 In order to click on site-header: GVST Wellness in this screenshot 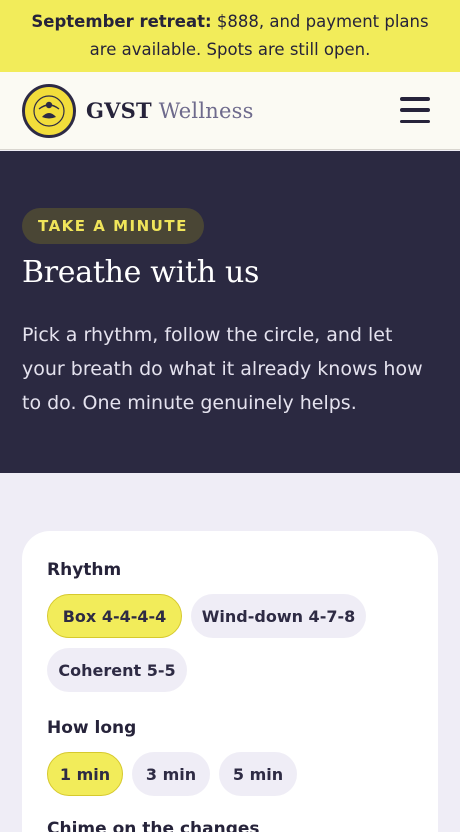, I will do `click(230, 111)`.